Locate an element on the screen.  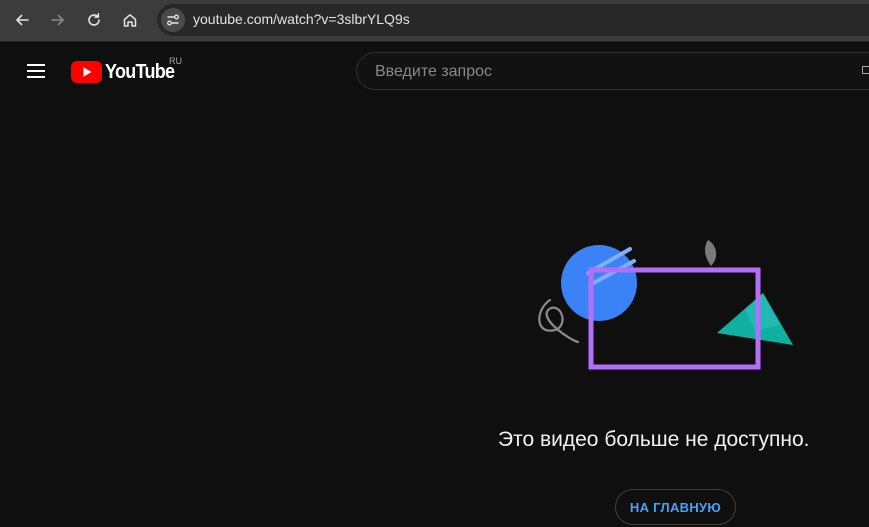
half-moon-shape is located at coordinates (710, 253).